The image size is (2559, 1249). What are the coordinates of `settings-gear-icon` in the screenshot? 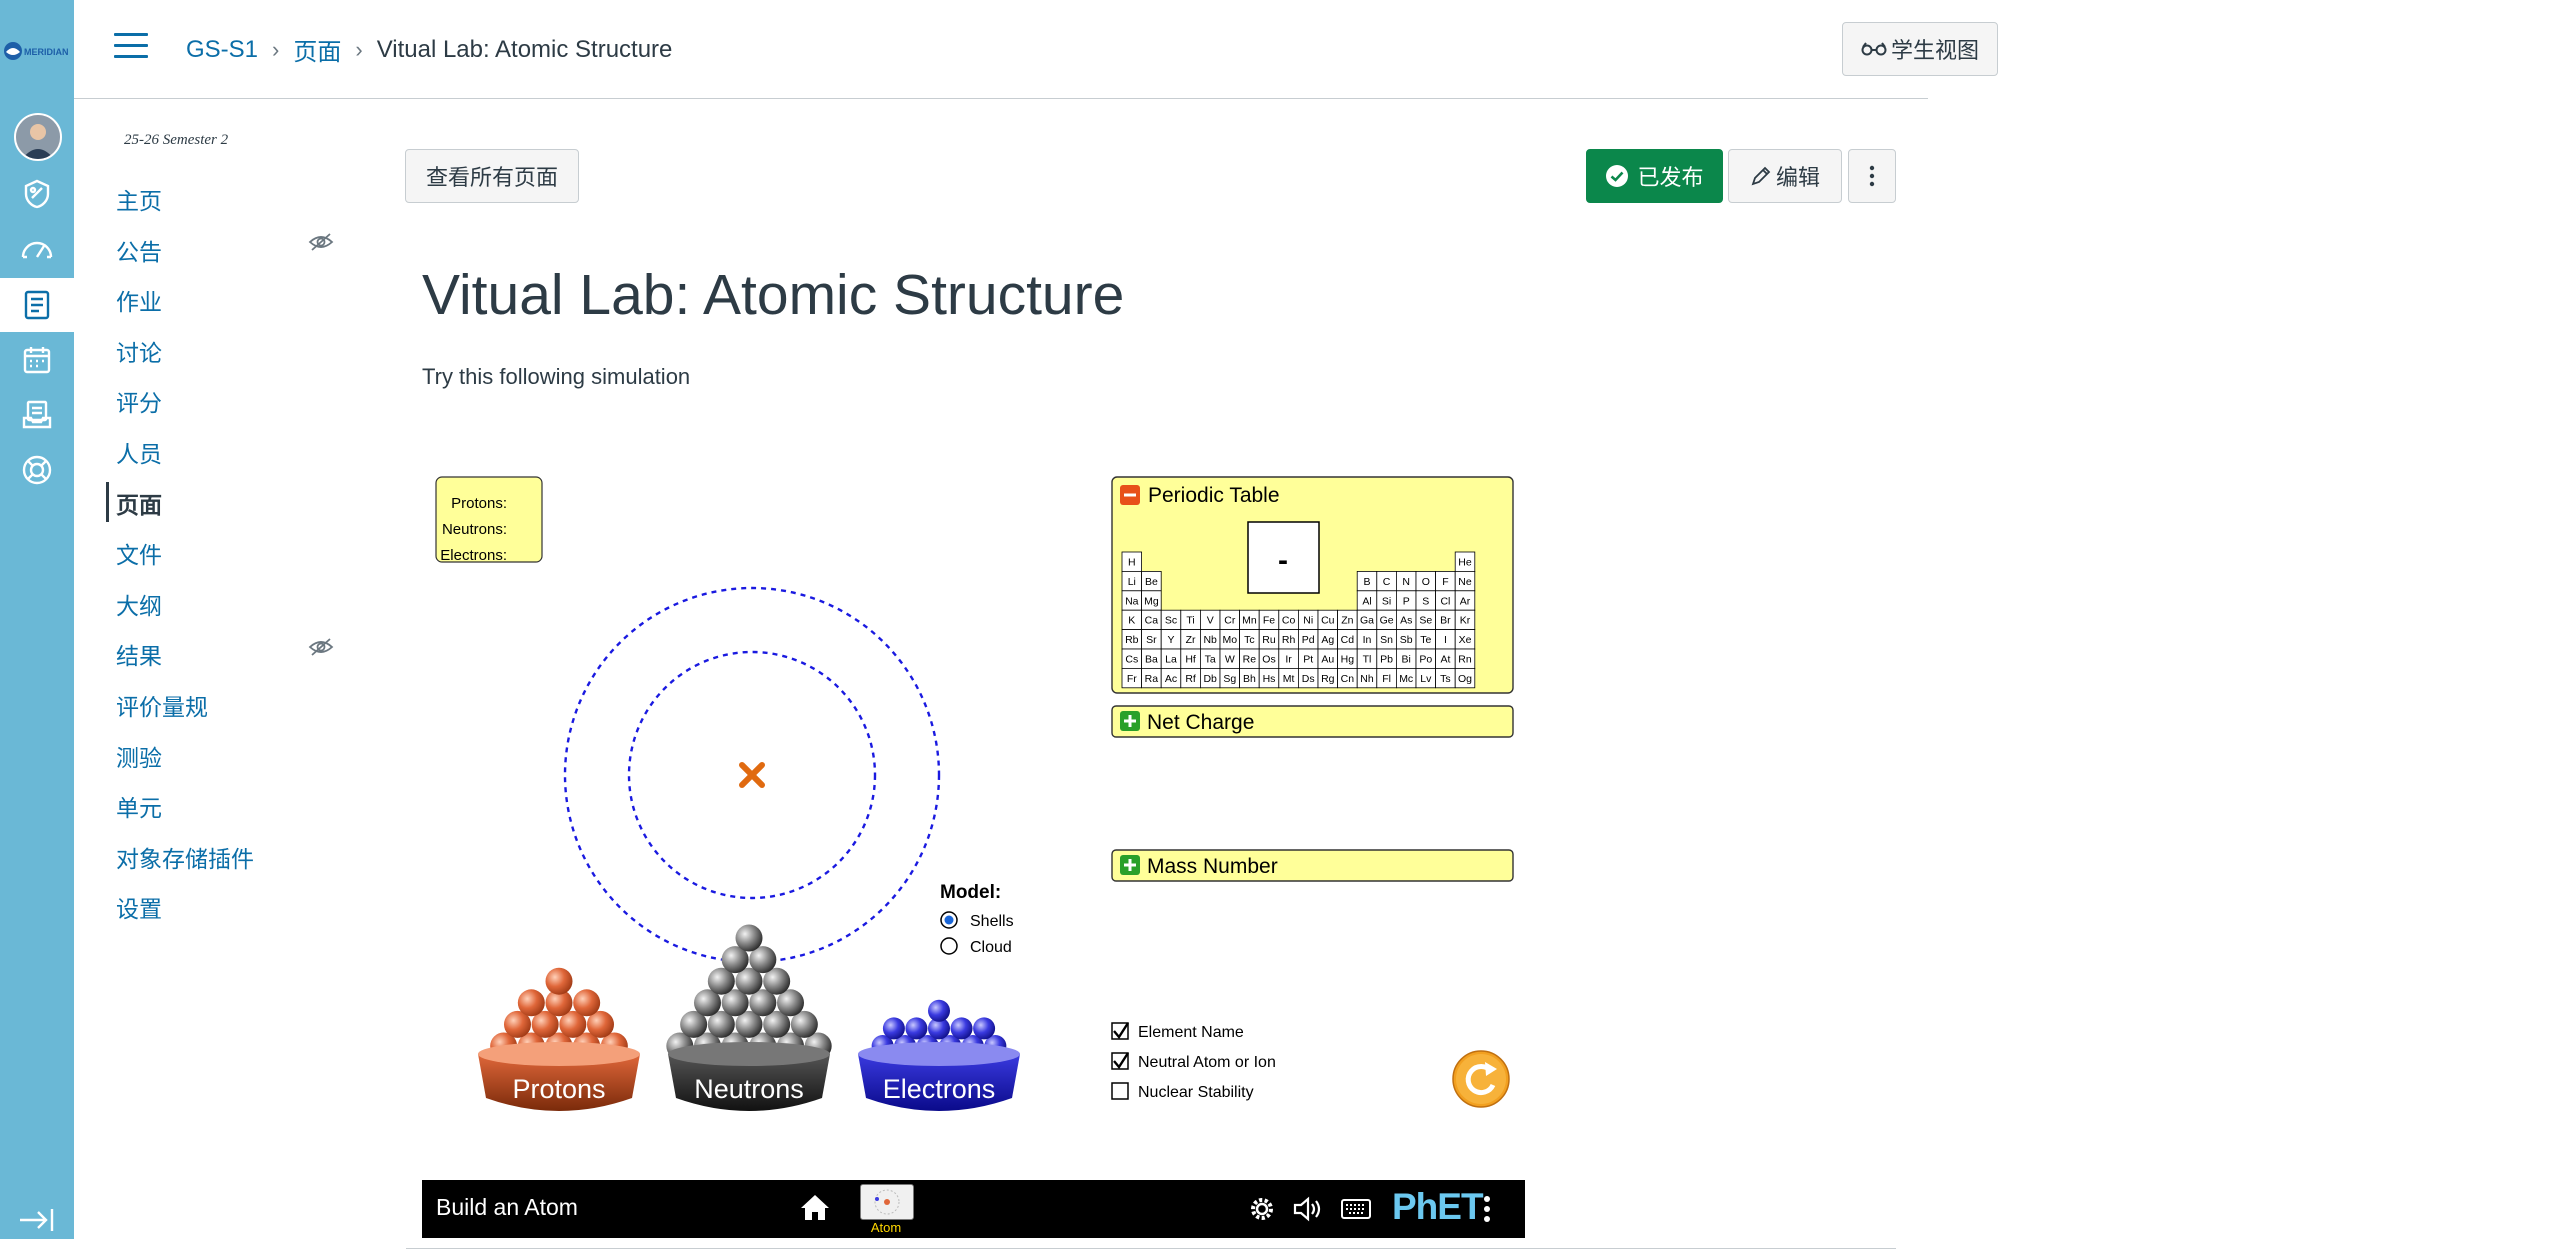 It's located at (1262, 1209).